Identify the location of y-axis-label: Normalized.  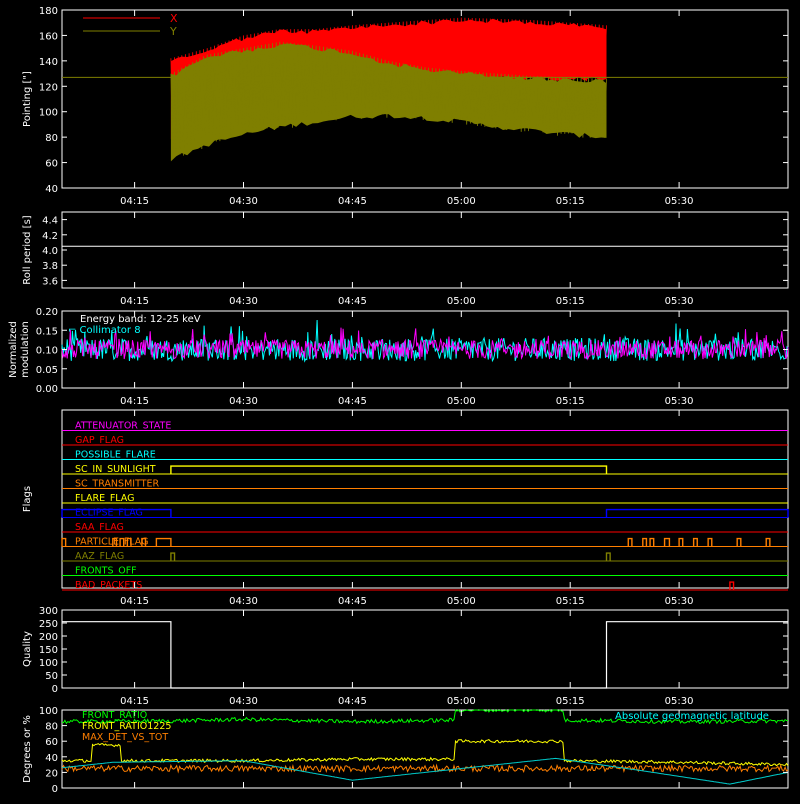
(13, 349).